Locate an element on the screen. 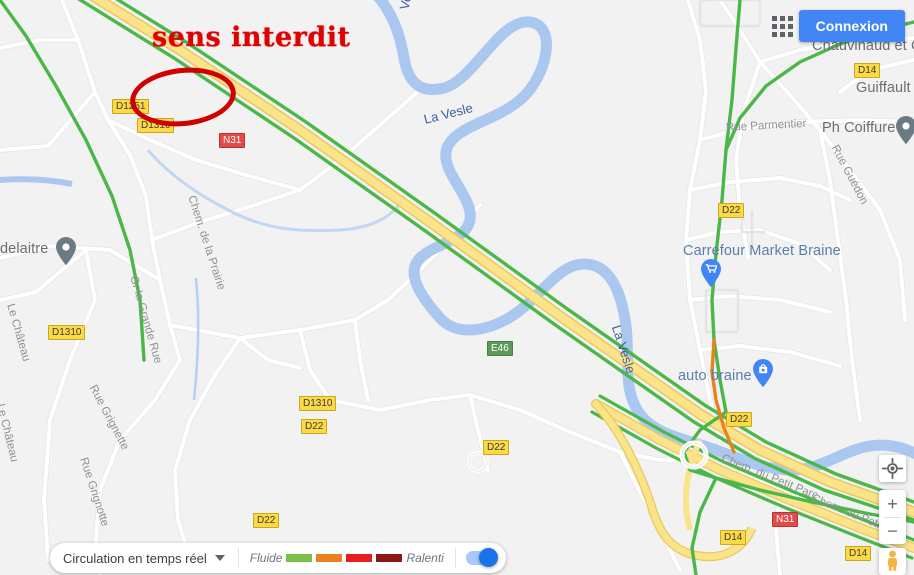  zoom-divider is located at coordinates (892, 517).